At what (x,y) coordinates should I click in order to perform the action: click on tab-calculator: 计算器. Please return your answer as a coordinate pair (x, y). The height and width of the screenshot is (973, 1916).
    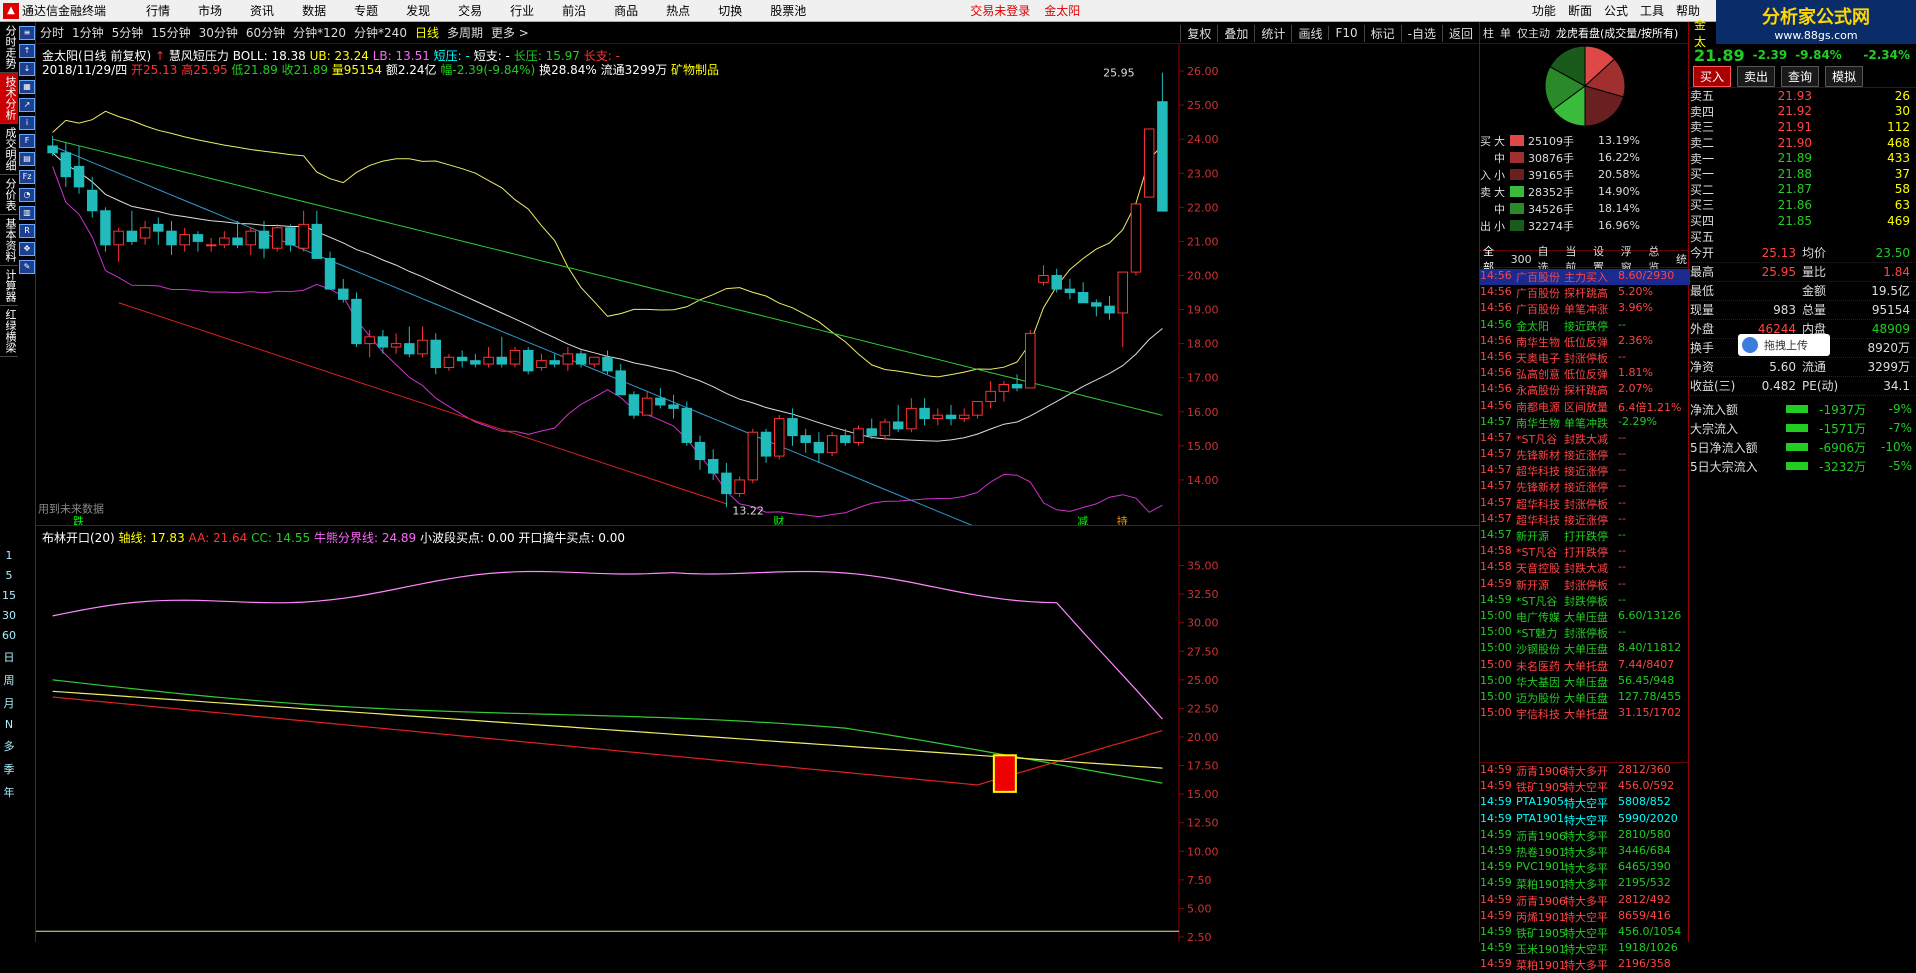
    Looking at the image, I should click on (9, 286).